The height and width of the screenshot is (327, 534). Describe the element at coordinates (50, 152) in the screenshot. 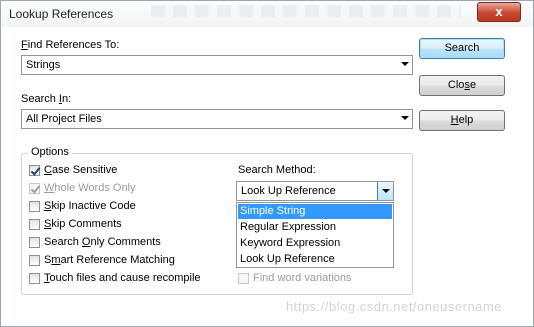

I see `options-legend: Options` at that location.